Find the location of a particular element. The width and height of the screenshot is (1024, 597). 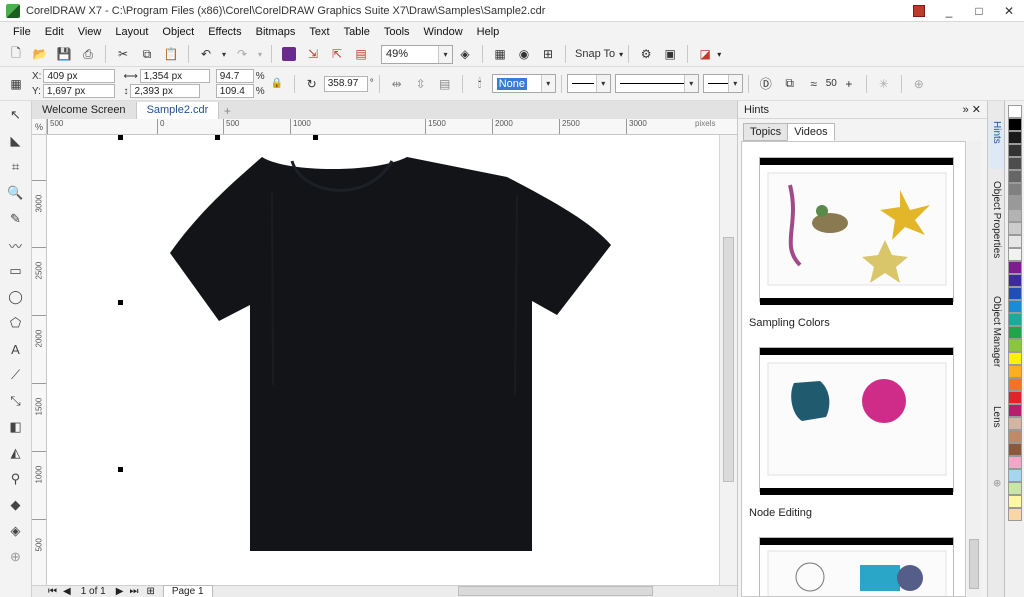

scrollbar-thumb is located at coordinates (974, 564).